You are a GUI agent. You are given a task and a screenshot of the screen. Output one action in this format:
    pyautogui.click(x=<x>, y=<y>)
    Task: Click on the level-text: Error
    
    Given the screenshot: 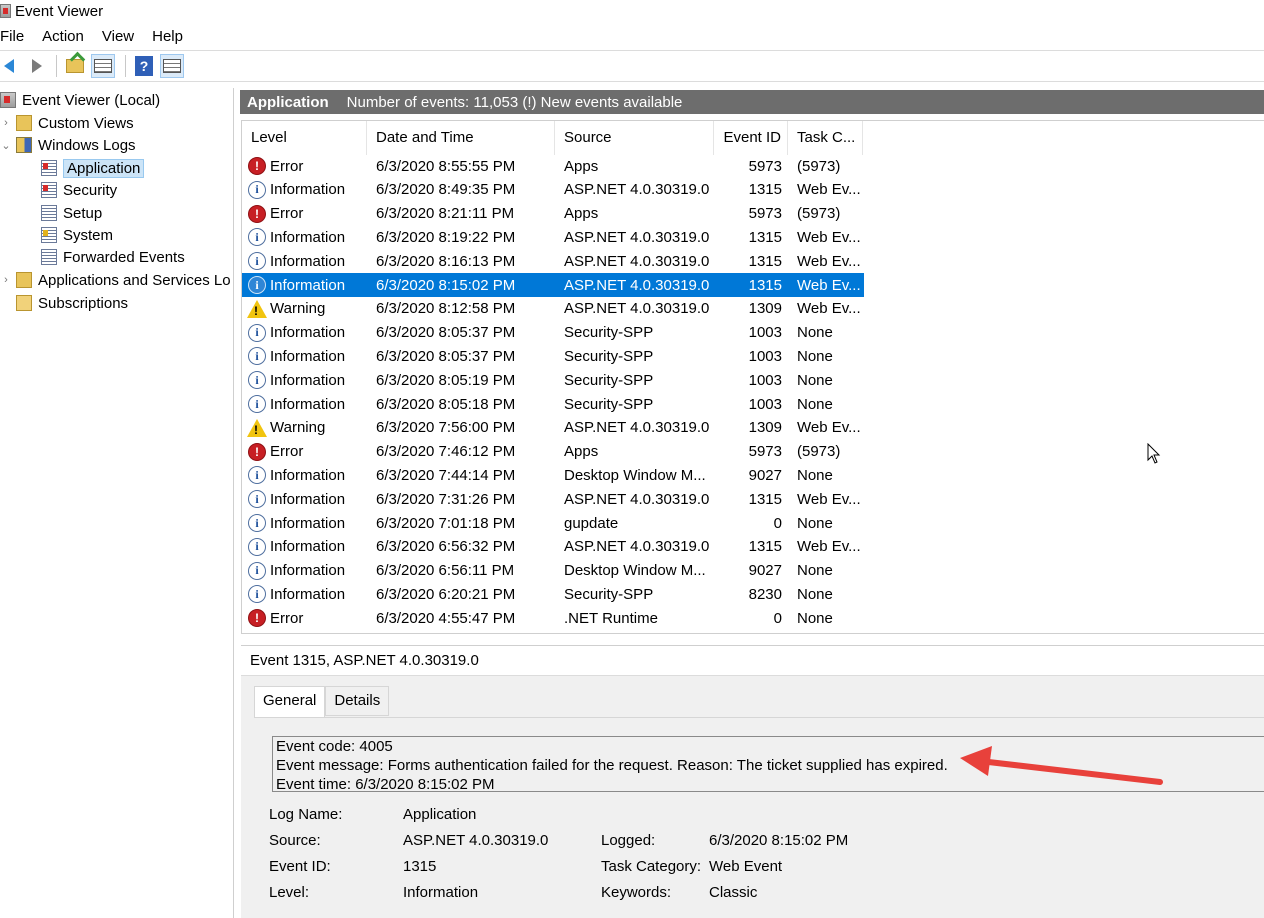 What is the action you would take?
    pyautogui.click(x=287, y=452)
    